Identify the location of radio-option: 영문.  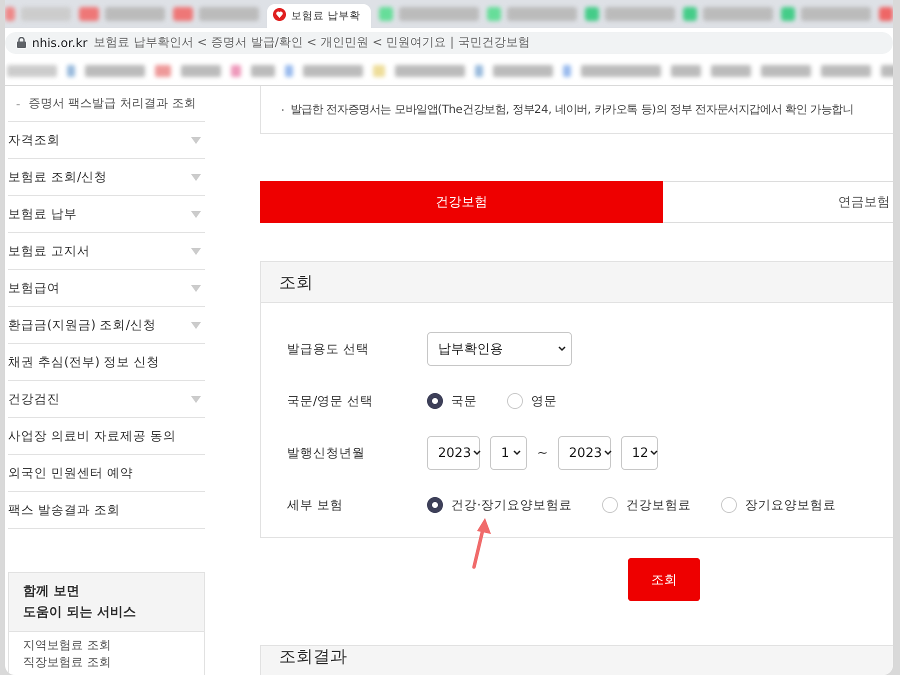
(532, 401).